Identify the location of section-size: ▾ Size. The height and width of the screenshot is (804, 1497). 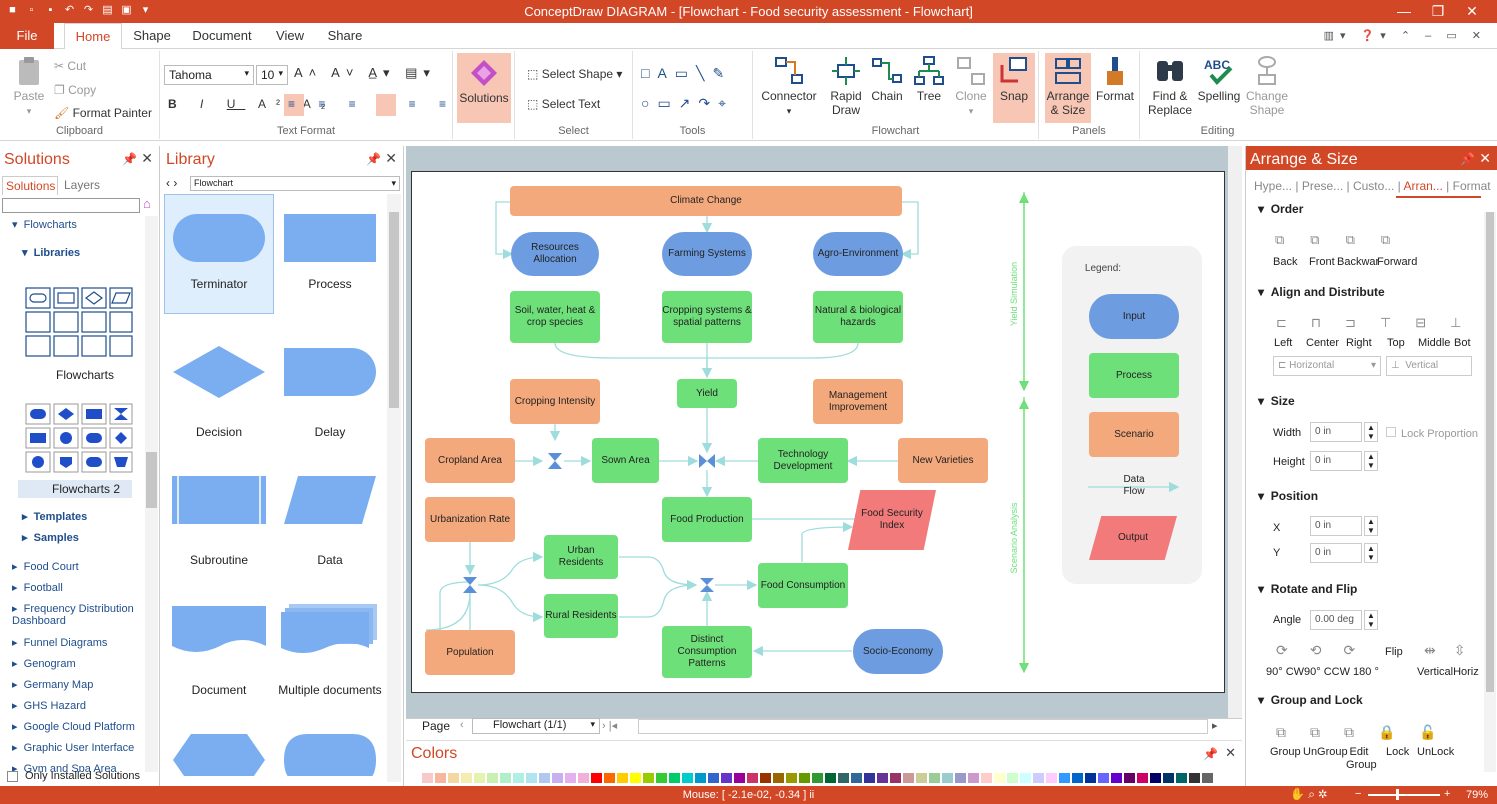
(1276, 401).